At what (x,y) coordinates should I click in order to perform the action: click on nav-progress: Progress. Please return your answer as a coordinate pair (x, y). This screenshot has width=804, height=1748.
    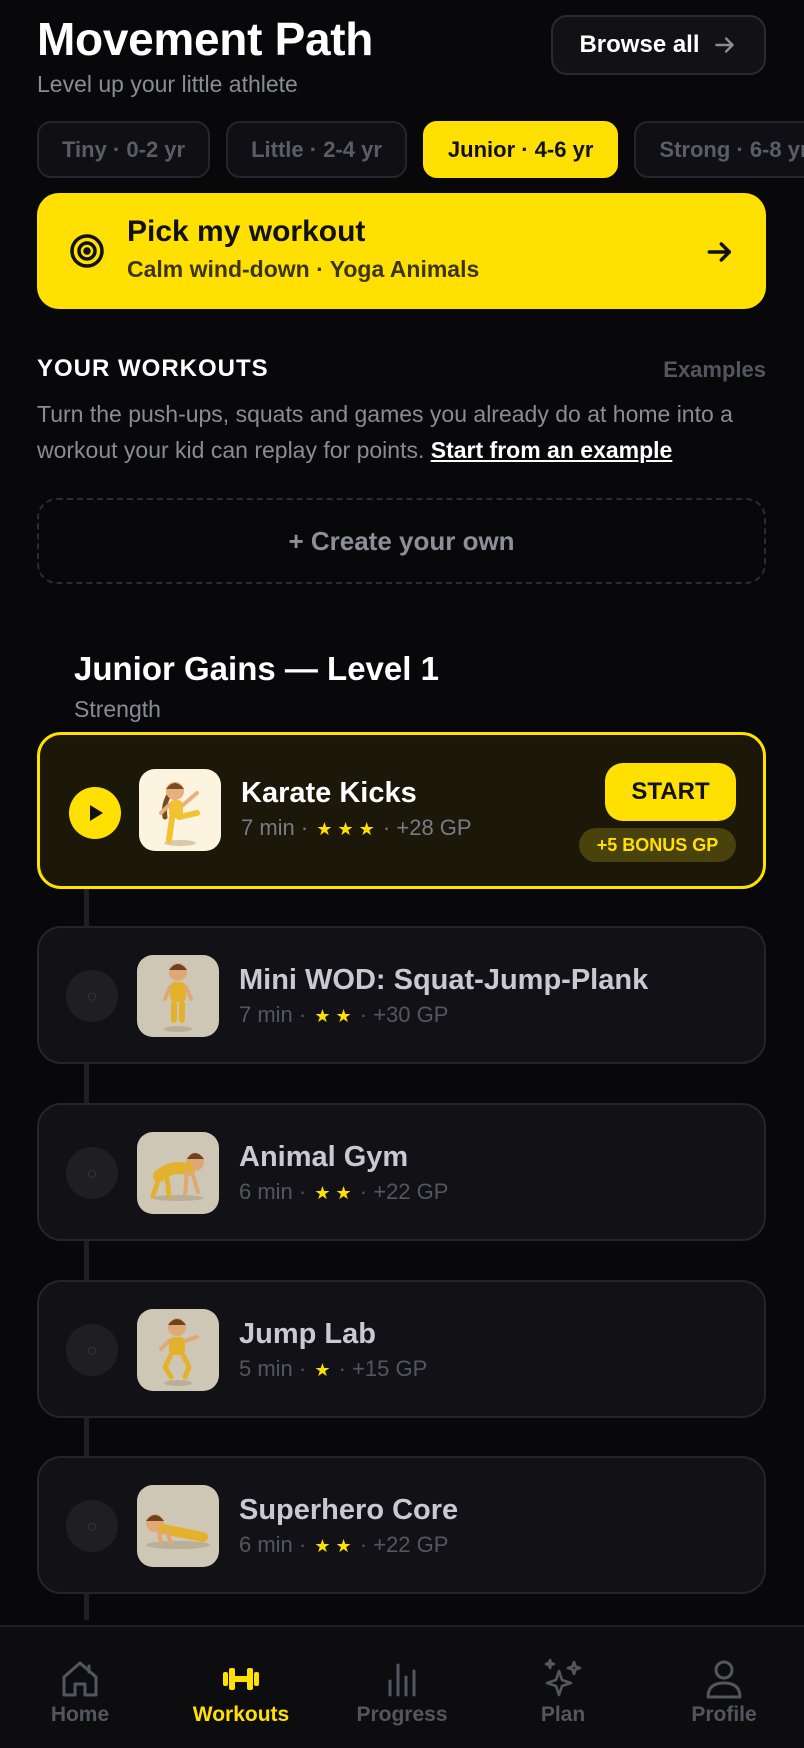
    Looking at the image, I should click on (402, 1692).